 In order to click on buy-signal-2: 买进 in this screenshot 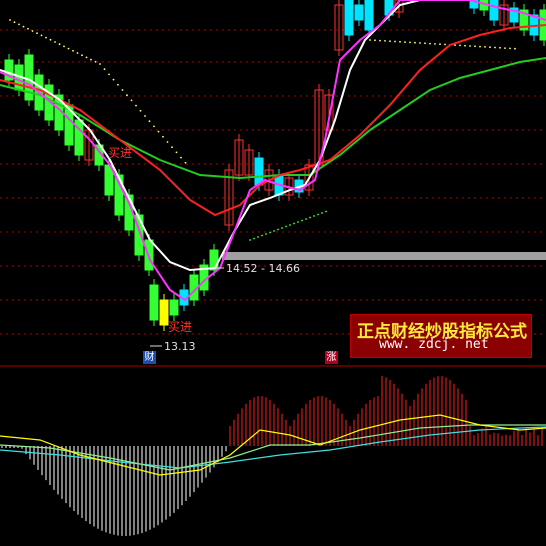, I will do `click(180, 326)`.